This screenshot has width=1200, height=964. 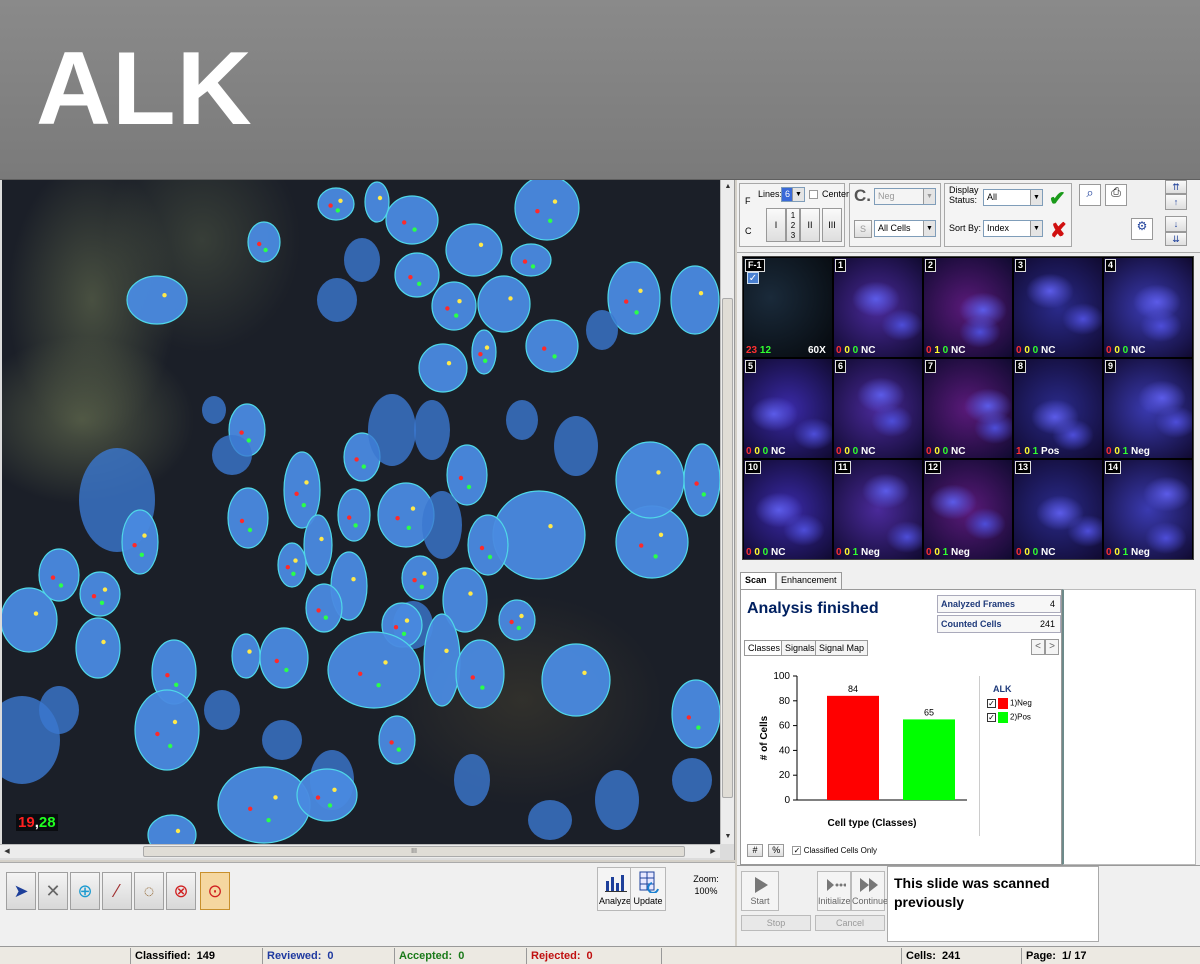 I want to click on line-option-2: II, so click(x=810, y=225).